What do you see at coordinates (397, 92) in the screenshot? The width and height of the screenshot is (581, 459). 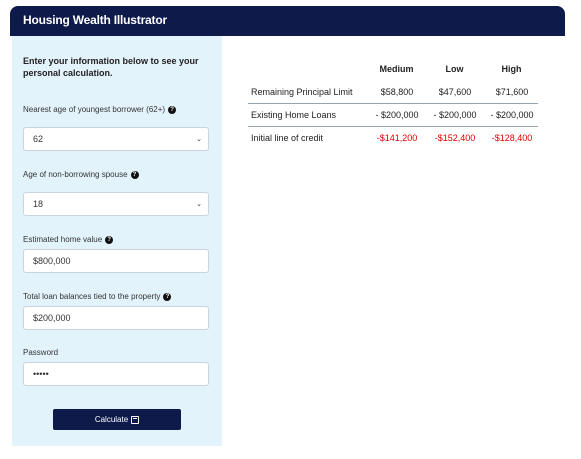 I see `table-cell: $58,800` at bounding box center [397, 92].